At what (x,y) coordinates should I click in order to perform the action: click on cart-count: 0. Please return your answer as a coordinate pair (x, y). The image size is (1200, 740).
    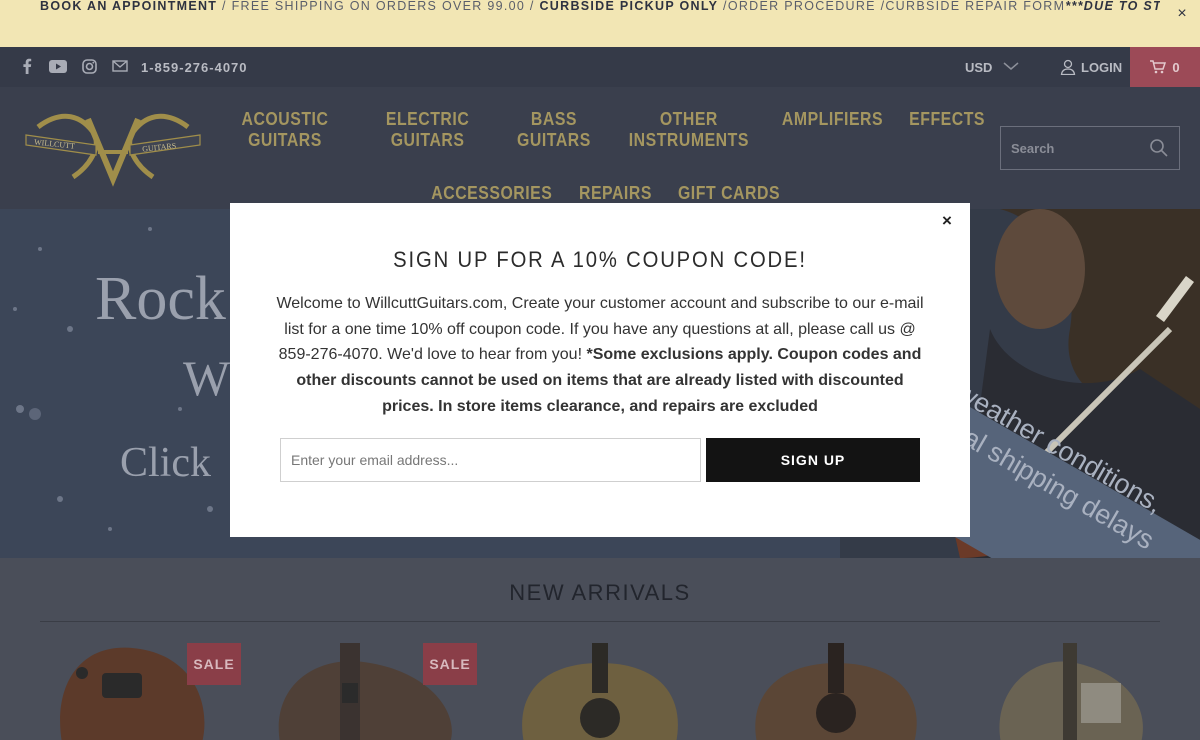
    Looking at the image, I should click on (1176, 67).